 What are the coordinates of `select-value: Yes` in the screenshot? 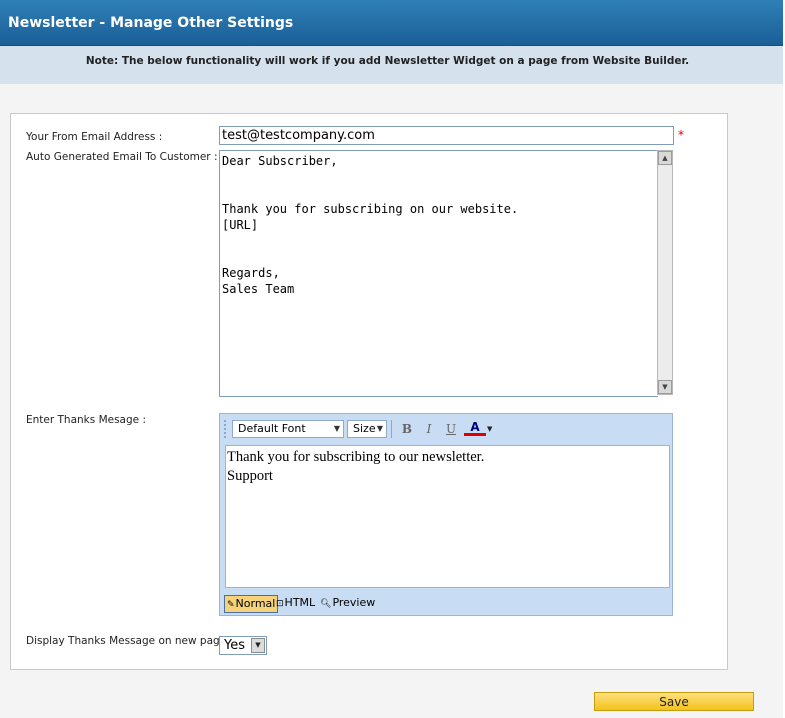 It's located at (234, 645).